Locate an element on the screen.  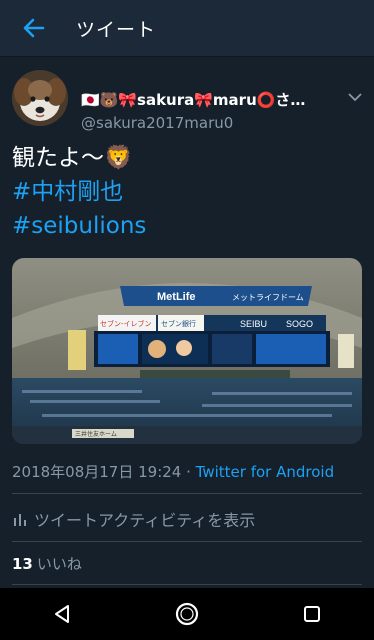
likes-count: 13 is located at coordinates (22, 564).